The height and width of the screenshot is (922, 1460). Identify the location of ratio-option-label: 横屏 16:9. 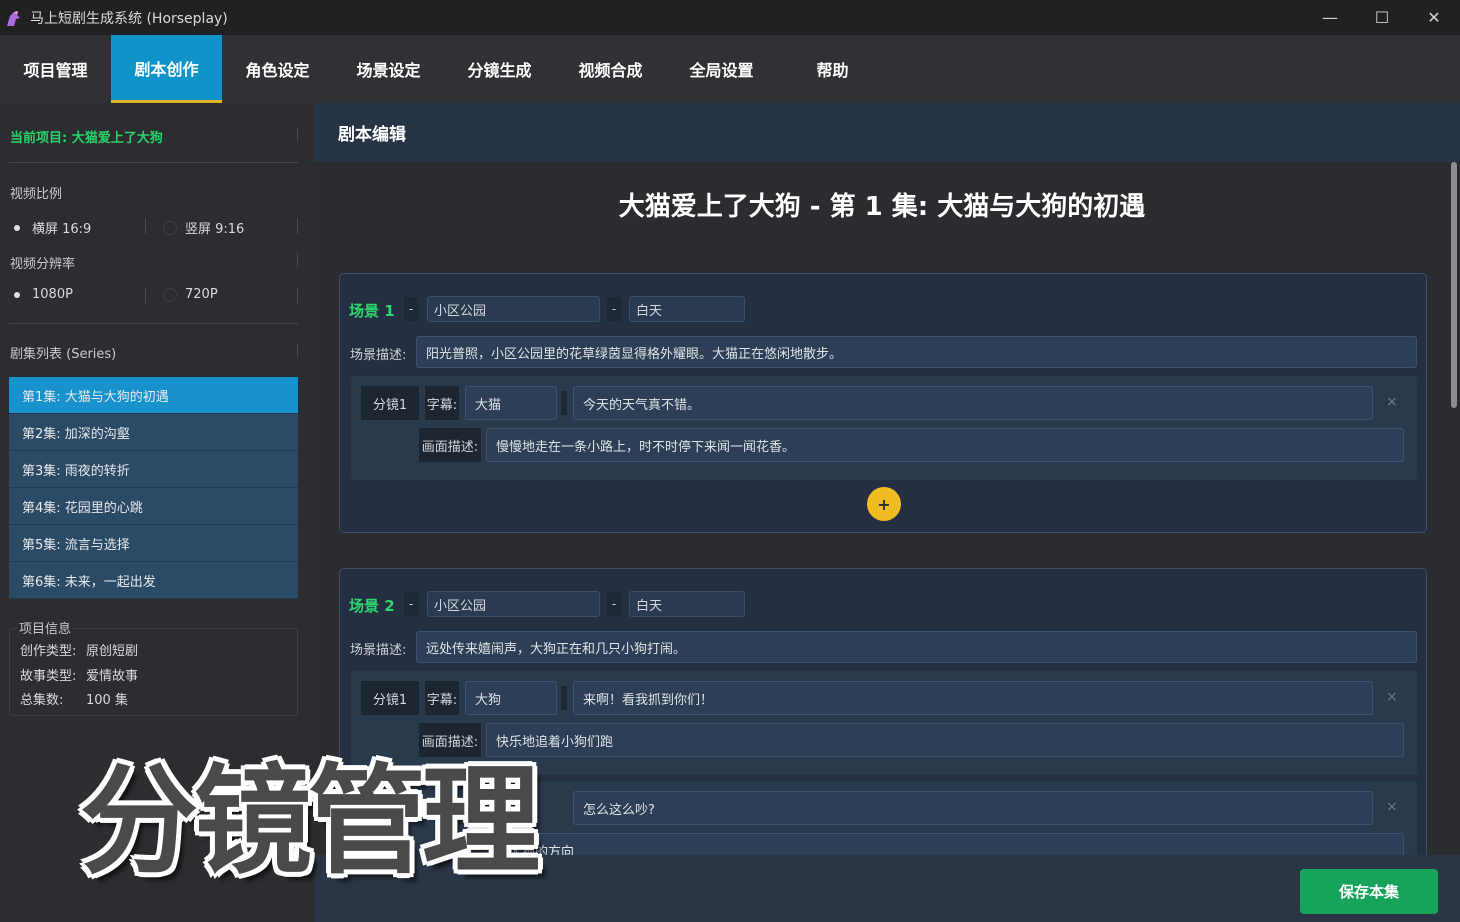
(62, 229).